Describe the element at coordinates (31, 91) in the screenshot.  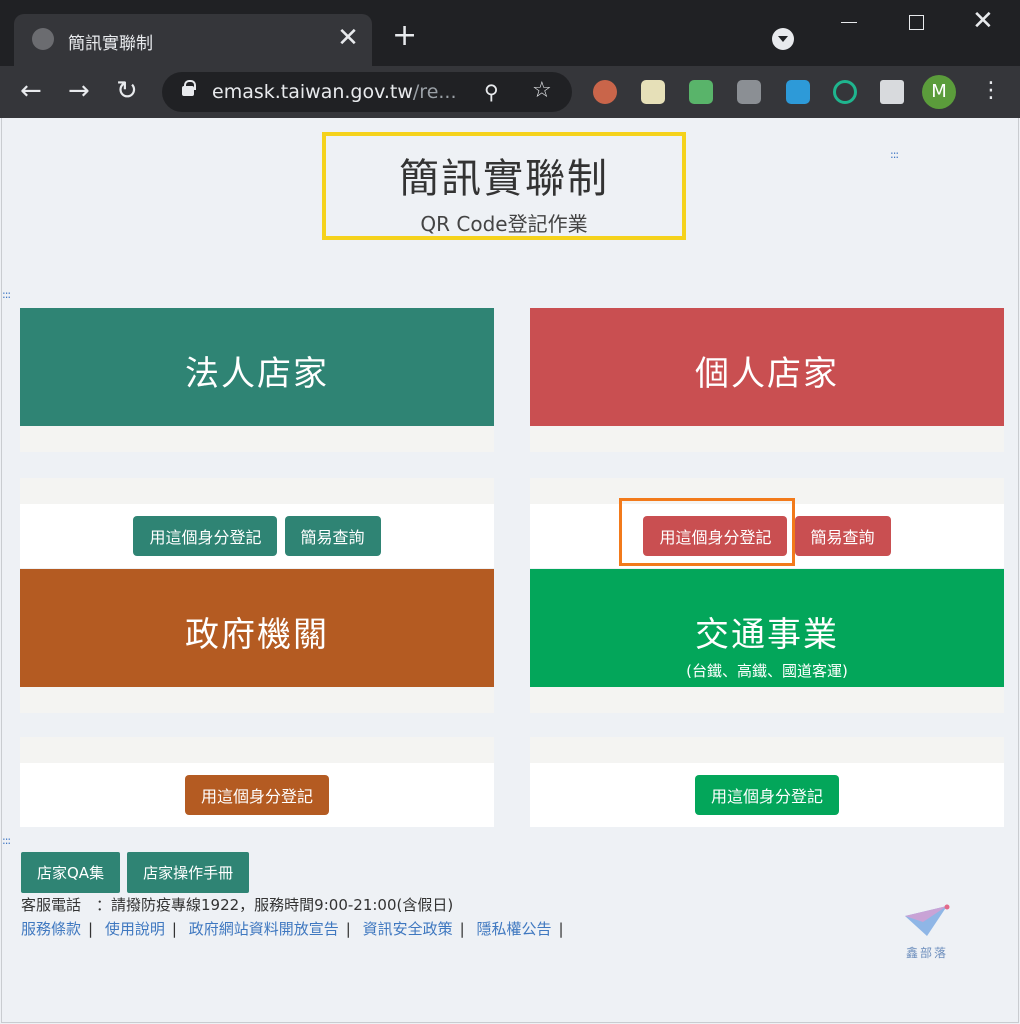
I see `back-button: ←` at that location.